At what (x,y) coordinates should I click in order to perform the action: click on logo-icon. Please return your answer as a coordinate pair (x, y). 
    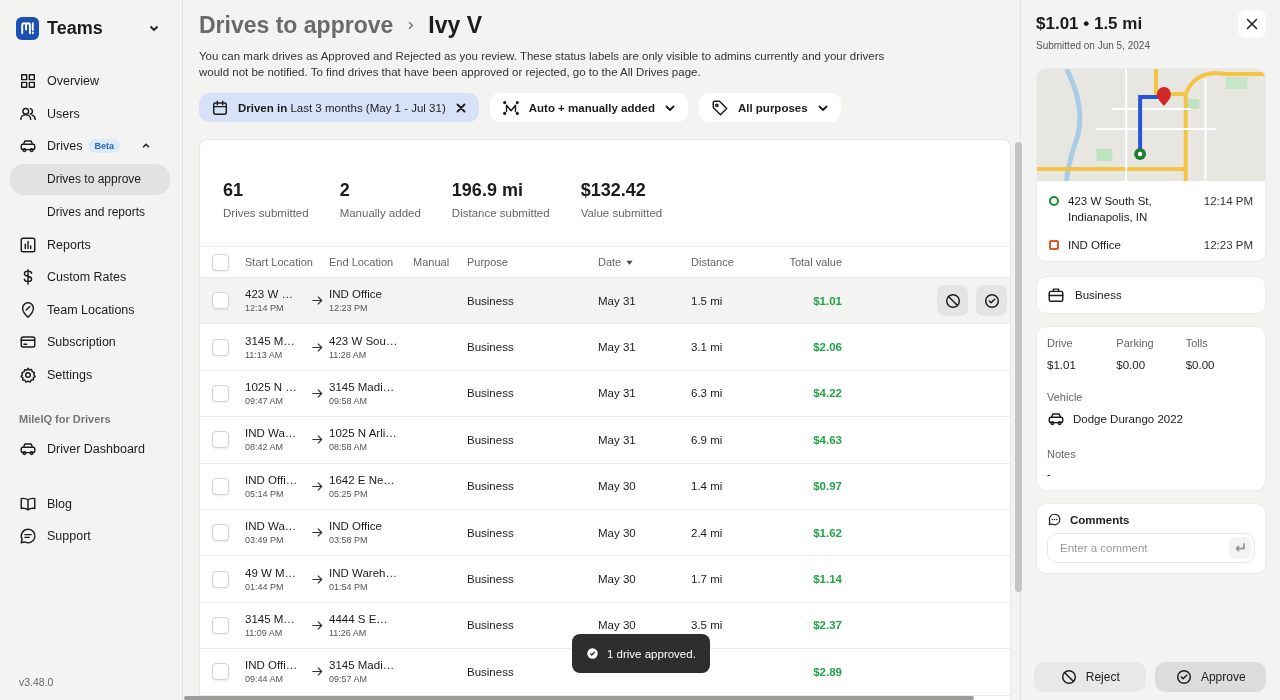
    Looking at the image, I should click on (27, 28).